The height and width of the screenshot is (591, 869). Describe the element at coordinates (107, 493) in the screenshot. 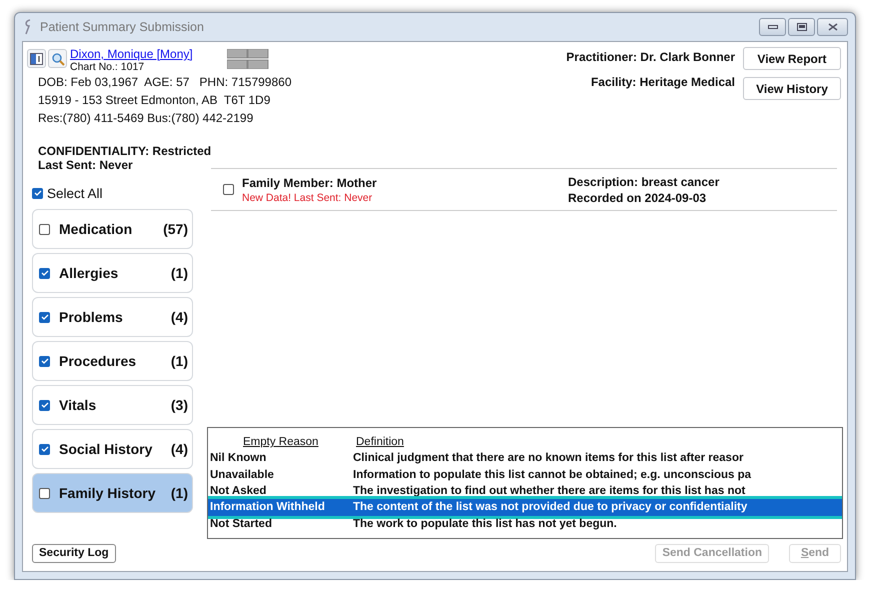

I see `category-label: Family History` at that location.